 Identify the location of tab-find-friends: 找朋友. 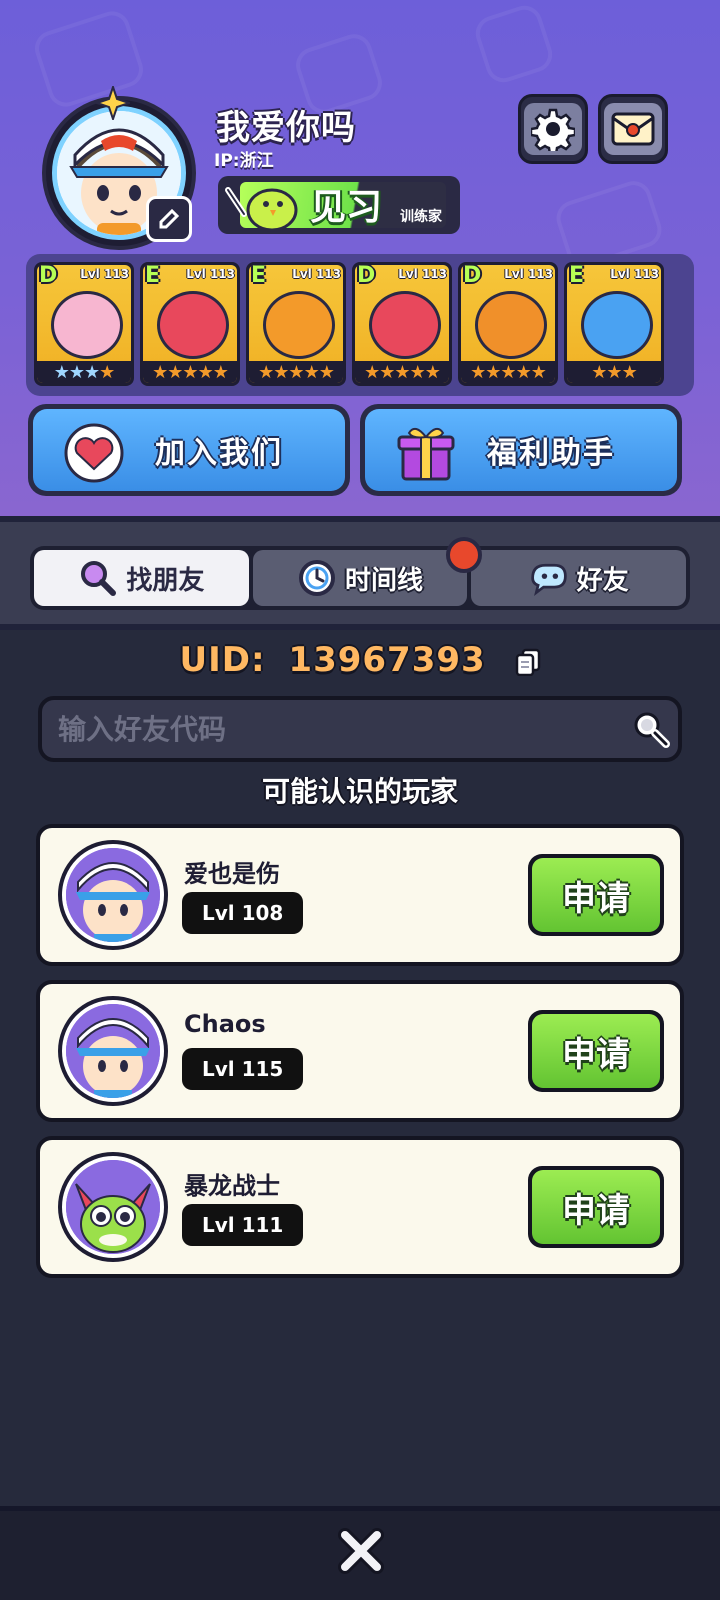
(141, 578).